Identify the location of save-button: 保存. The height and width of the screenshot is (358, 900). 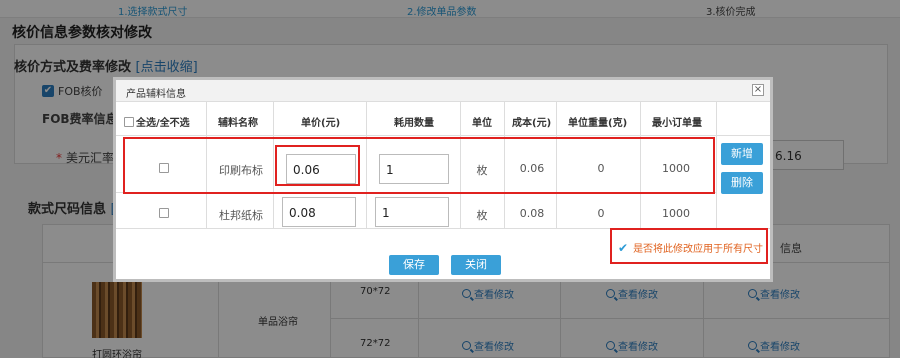
(414, 265).